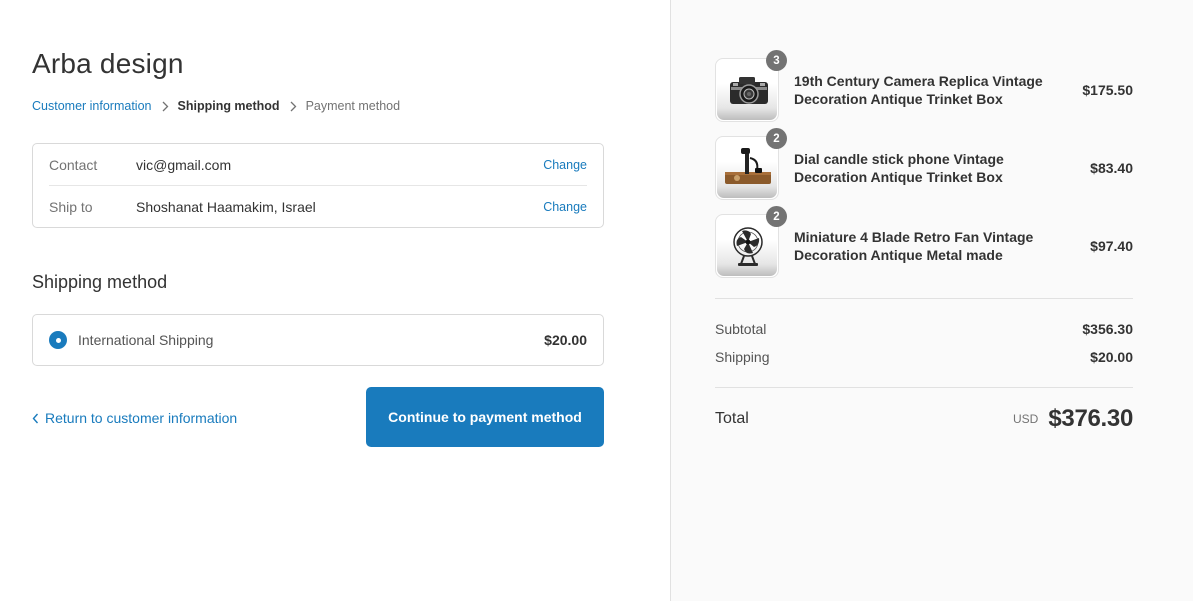 This screenshot has width=1193, height=601. I want to click on subtotal-value: $356.30, so click(1107, 329).